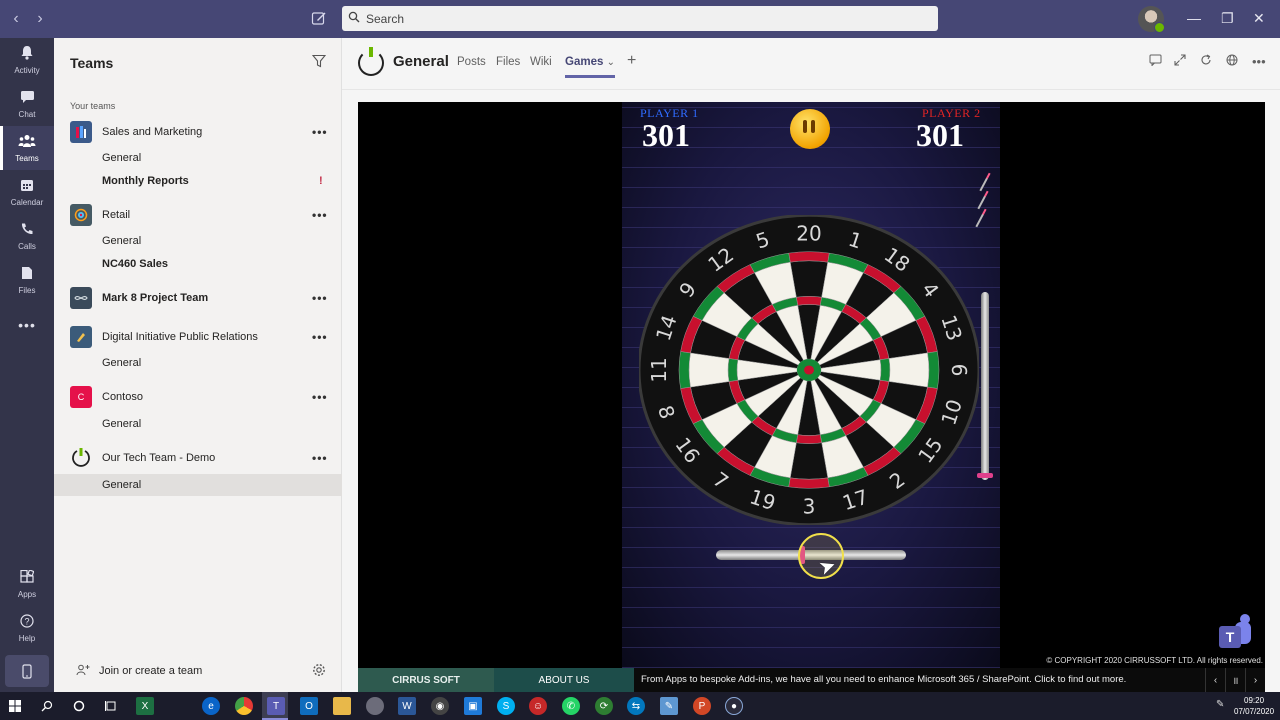 This screenshot has width=1280, height=720. Describe the element at coordinates (1259, 18) in the screenshot. I see `close-button: ✕` at that location.